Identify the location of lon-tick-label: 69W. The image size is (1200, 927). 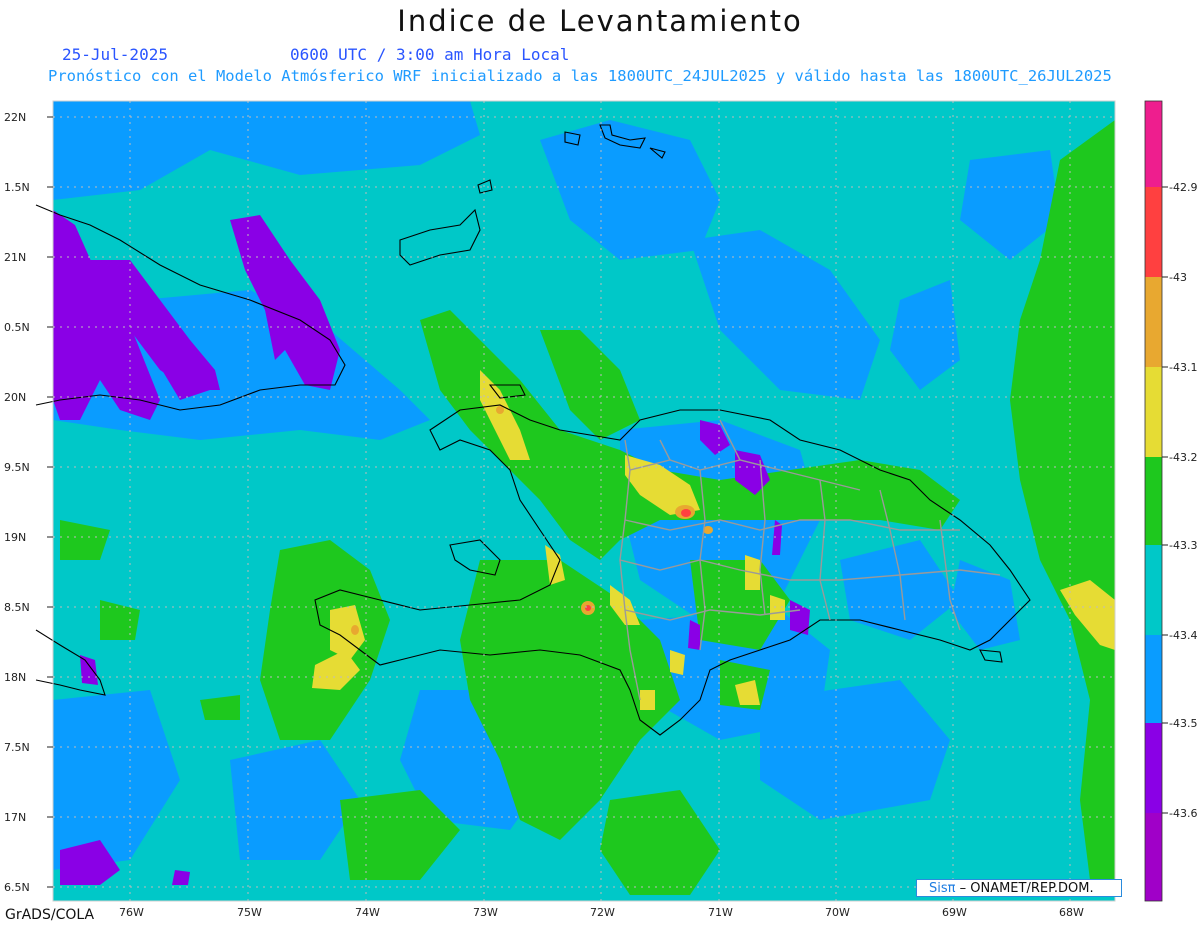
(954, 912).